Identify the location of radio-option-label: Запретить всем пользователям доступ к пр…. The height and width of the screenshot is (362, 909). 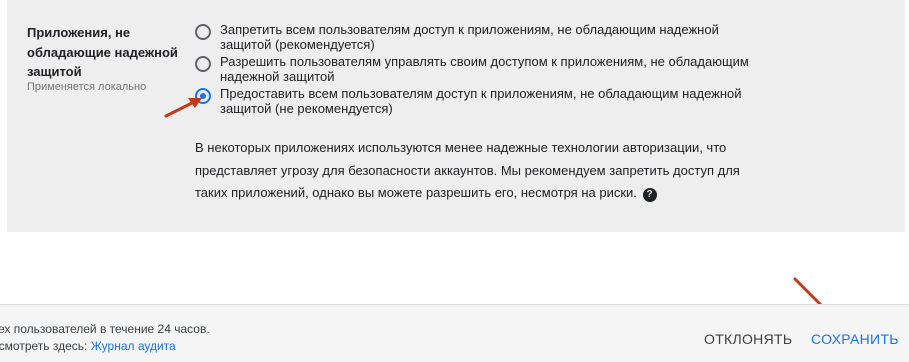
(492, 37).